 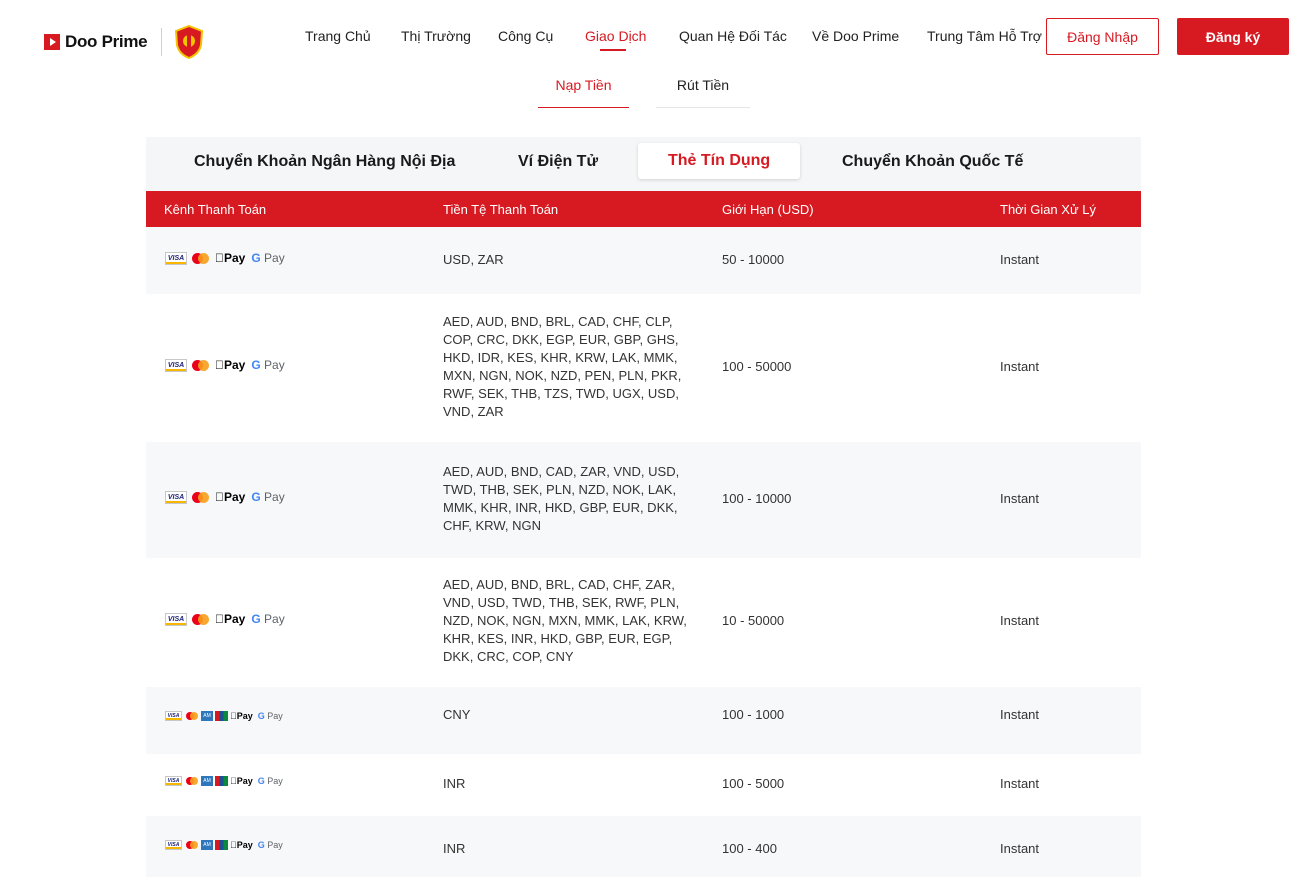 What do you see at coordinates (436, 36) in the screenshot?
I see `nav-item-markets: Thị Trường` at bounding box center [436, 36].